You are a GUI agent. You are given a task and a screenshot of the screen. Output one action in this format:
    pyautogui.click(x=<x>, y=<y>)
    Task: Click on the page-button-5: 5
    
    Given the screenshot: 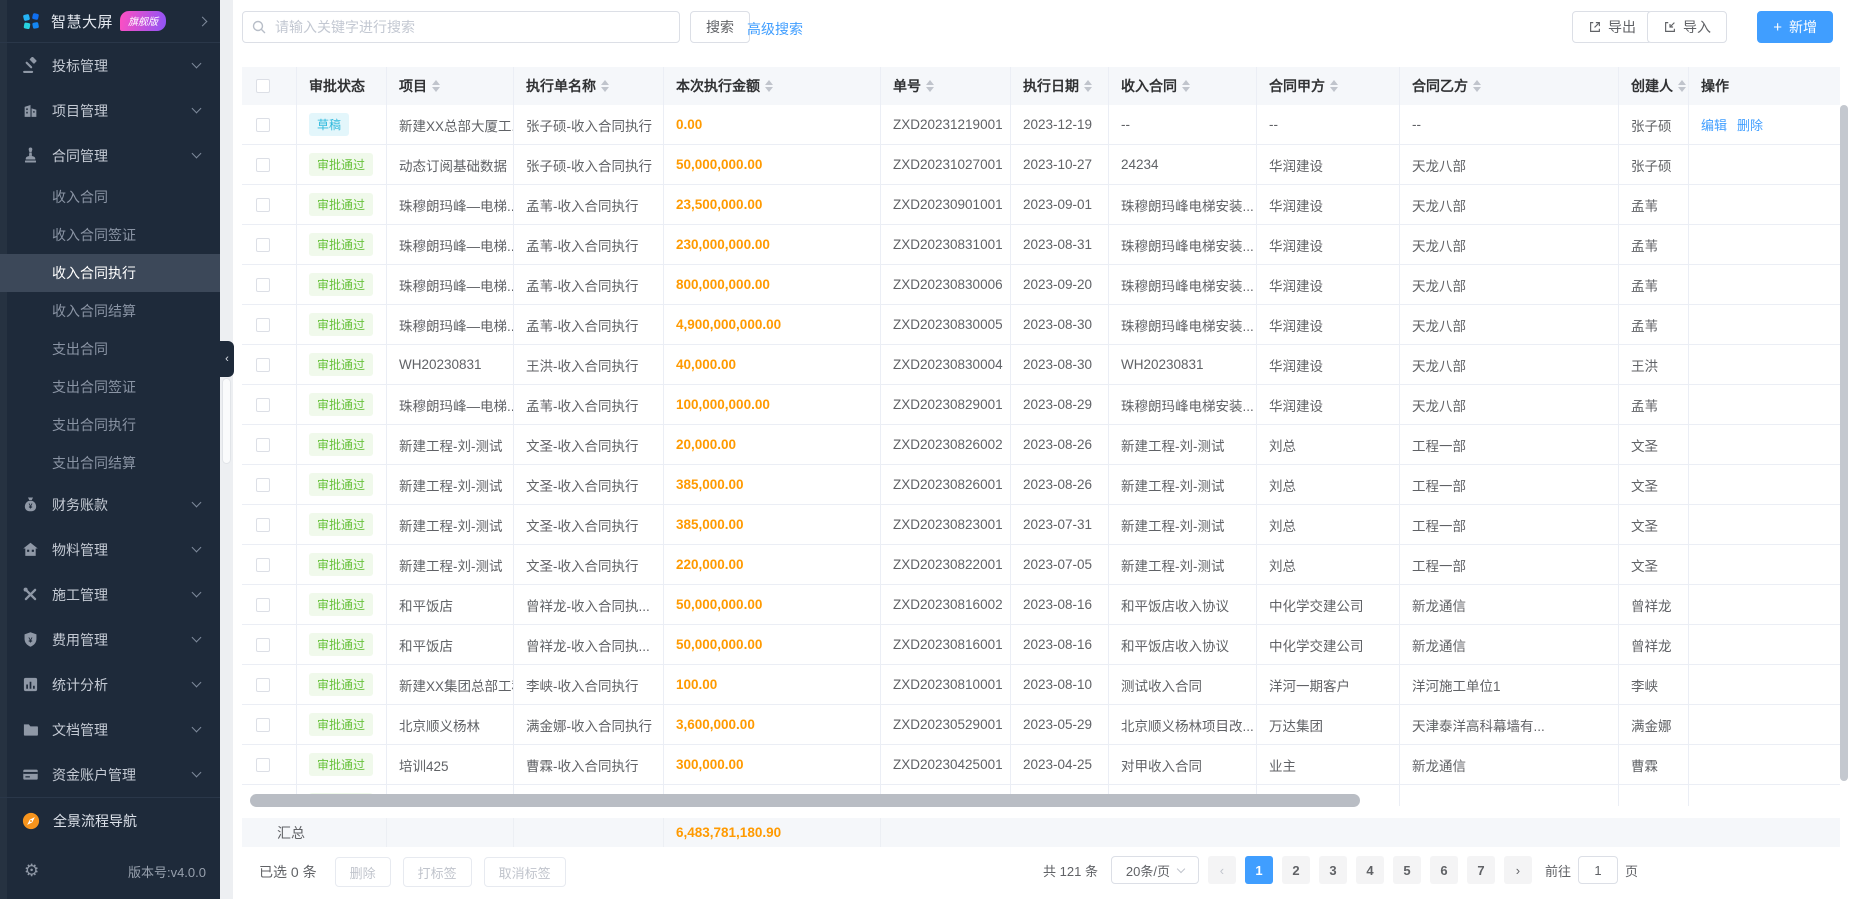 What is the action you would take?
    pyautogui.click(x=1406, y=870)
    